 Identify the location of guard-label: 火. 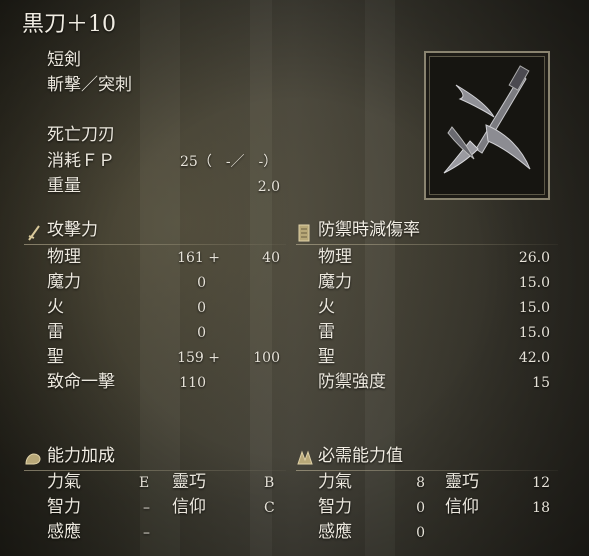
(326, 307).